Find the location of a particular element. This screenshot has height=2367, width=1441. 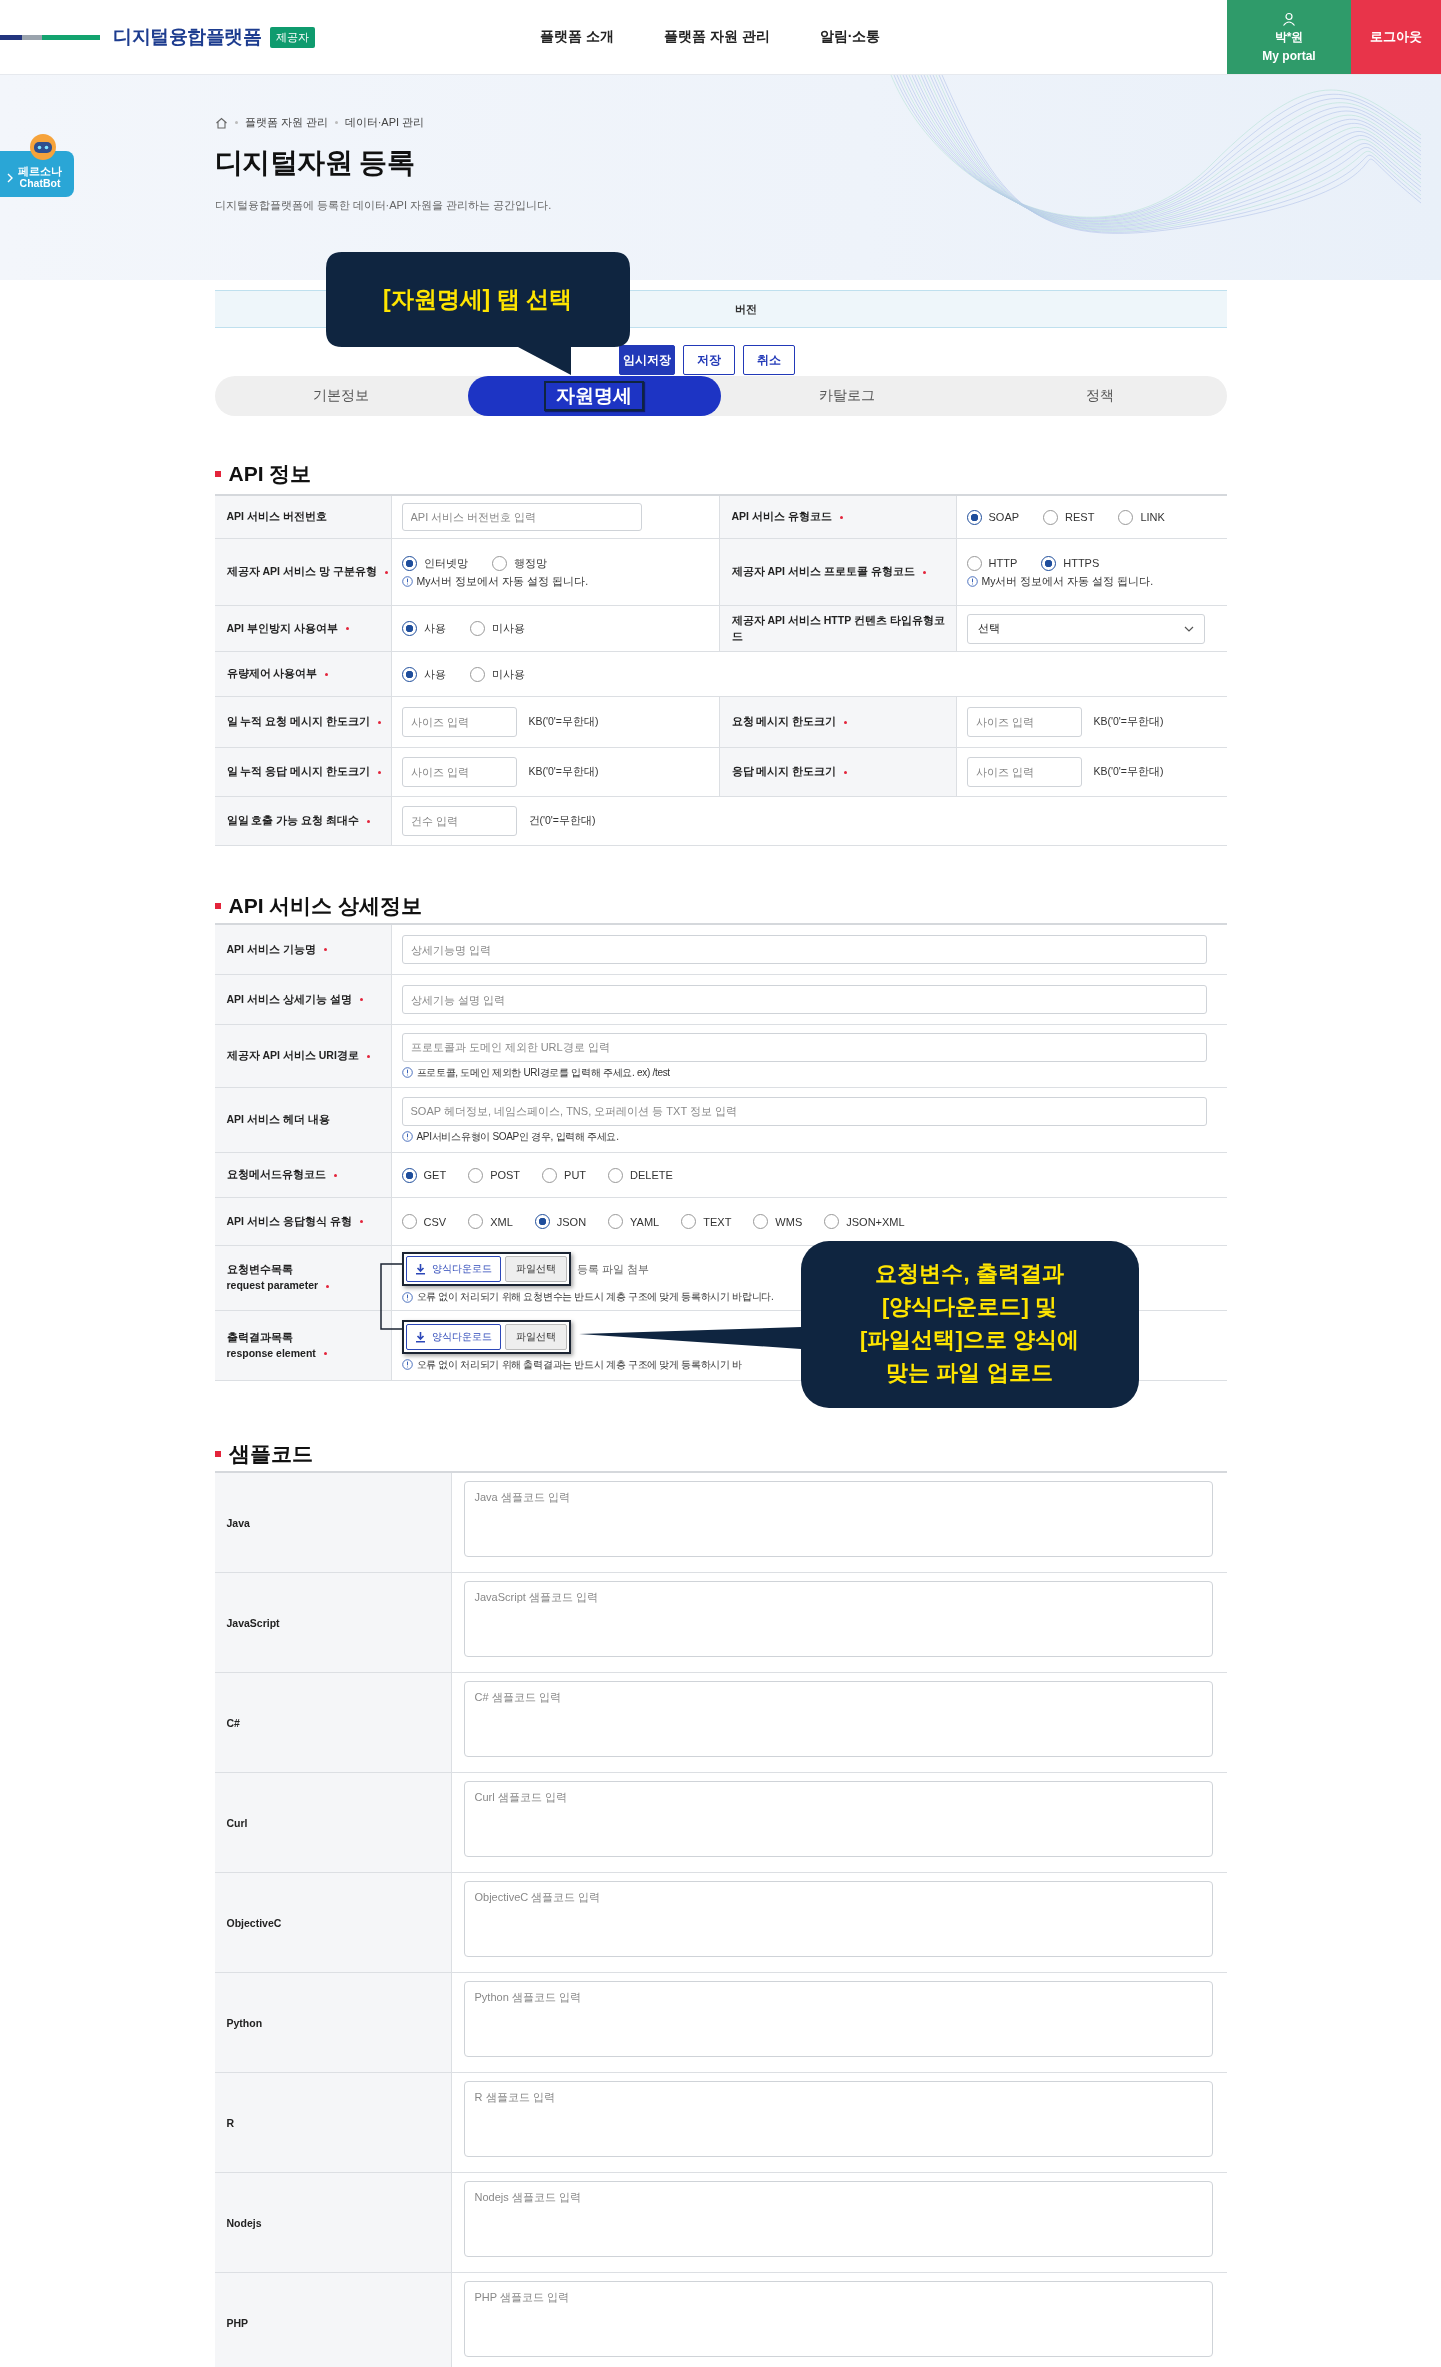

section-title: 샘플코드 is located at coordinates (270, 1453).